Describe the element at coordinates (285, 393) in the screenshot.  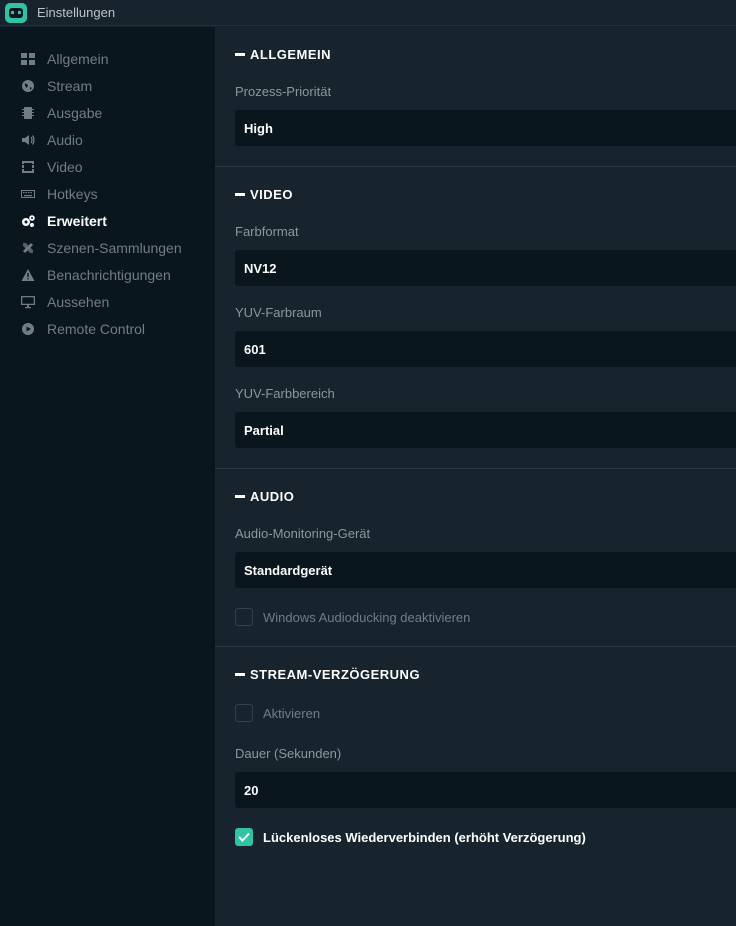
I see `yuv-color-range-label: YUV-Farbbereich` at that location.